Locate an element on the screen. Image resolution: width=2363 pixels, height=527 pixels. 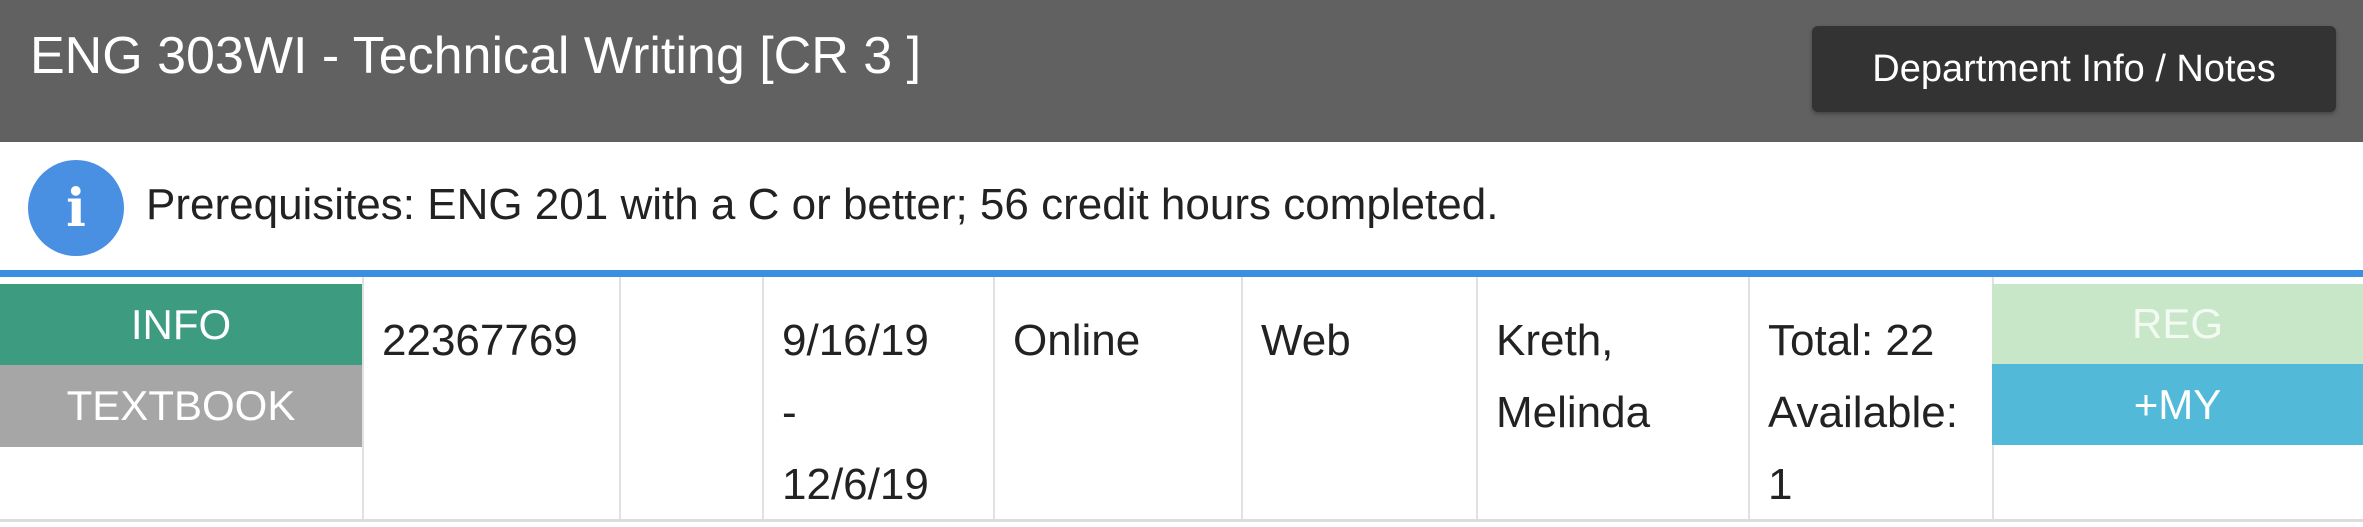
info-button: INFO is located at coordinates (181, 324).